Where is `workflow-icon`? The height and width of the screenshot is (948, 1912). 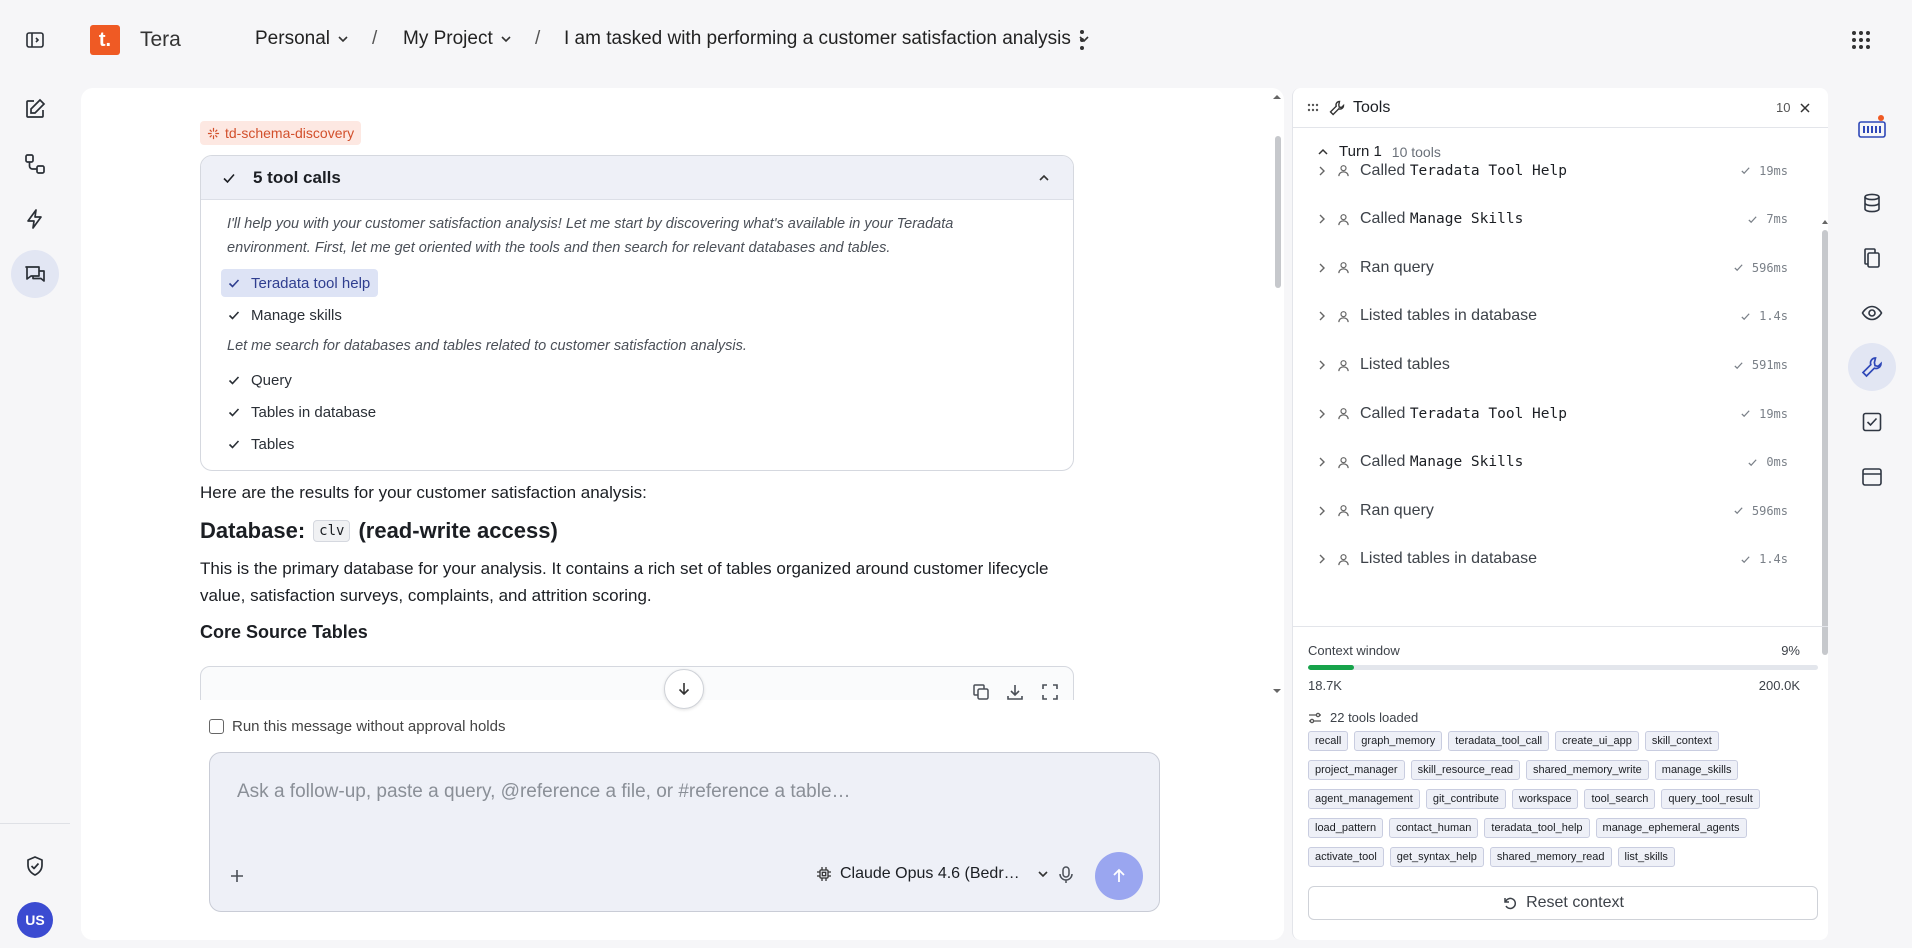 workflow-icon is located at coordinates (35, 164).